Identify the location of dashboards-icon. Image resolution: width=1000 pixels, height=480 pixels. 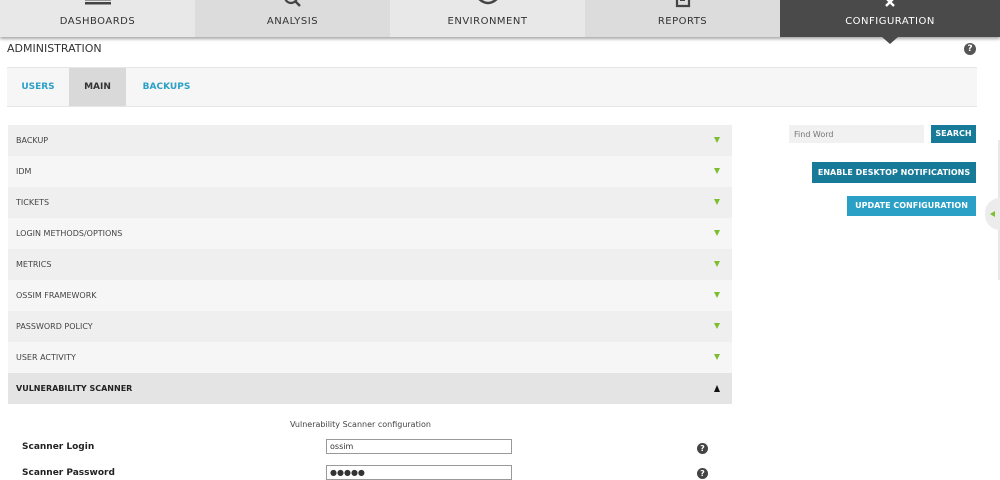
(98, 4).